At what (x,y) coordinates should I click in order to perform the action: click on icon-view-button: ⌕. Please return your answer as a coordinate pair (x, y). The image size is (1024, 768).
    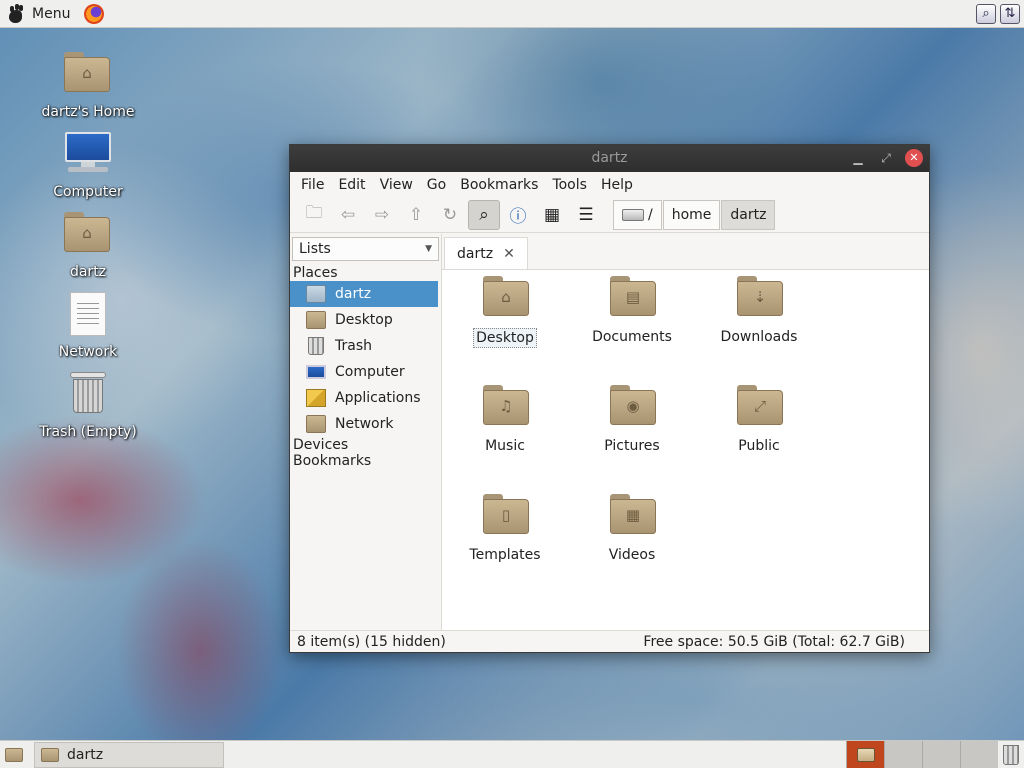
    Looking at the image, I should click on (484, 214).